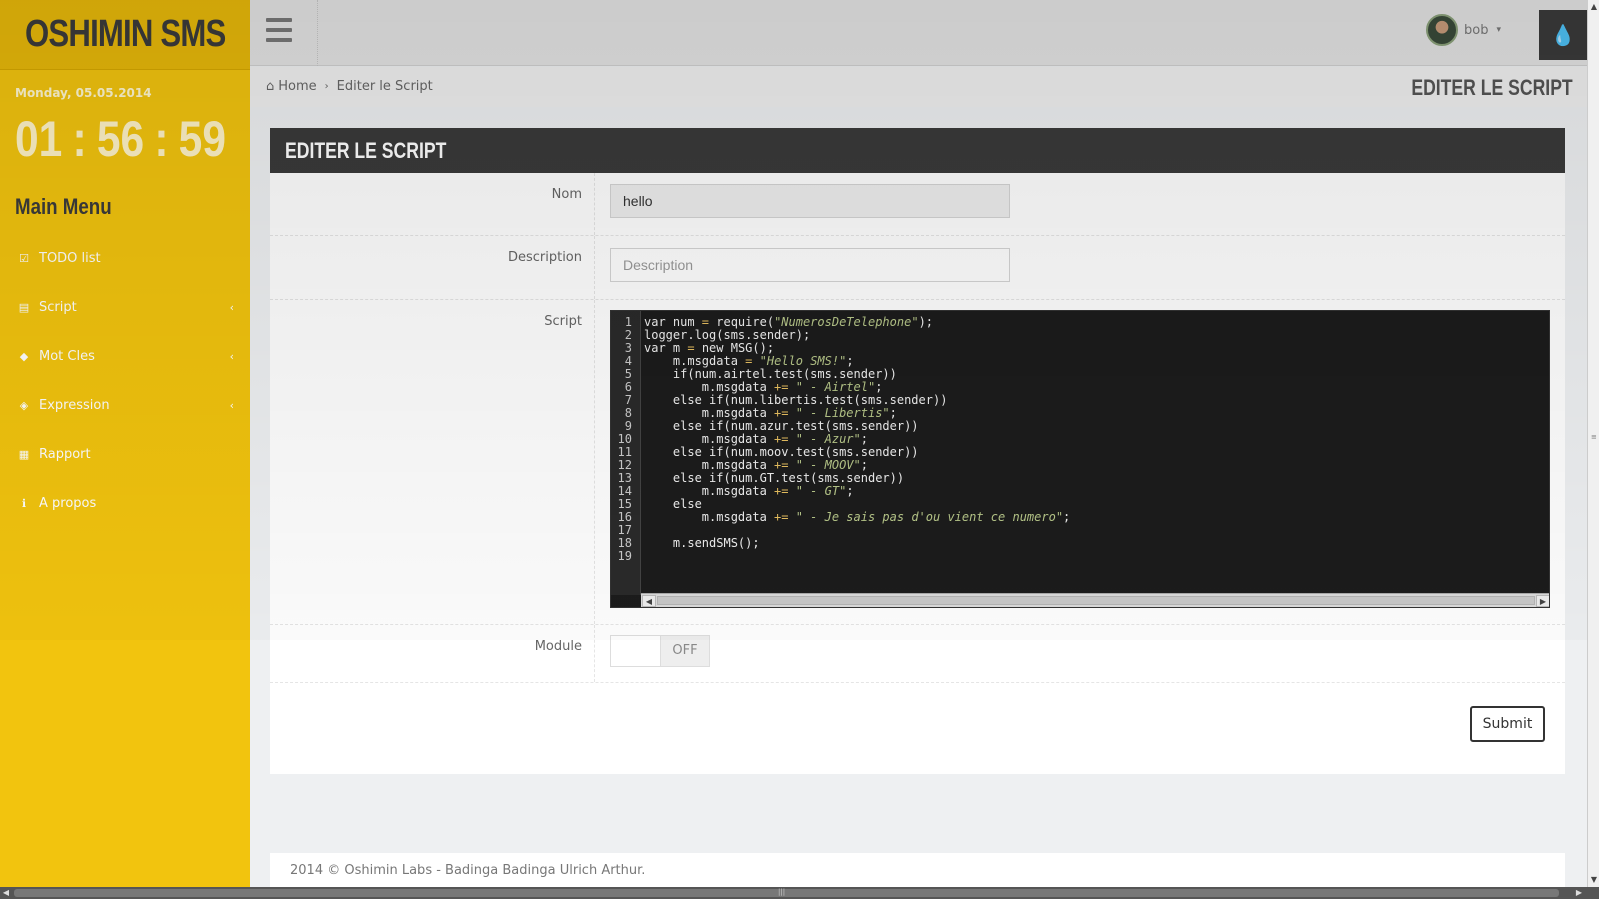  Describe the element at coordinates (828, 439) in the screenshot. I see `code-token: " - Azur"` at that location.